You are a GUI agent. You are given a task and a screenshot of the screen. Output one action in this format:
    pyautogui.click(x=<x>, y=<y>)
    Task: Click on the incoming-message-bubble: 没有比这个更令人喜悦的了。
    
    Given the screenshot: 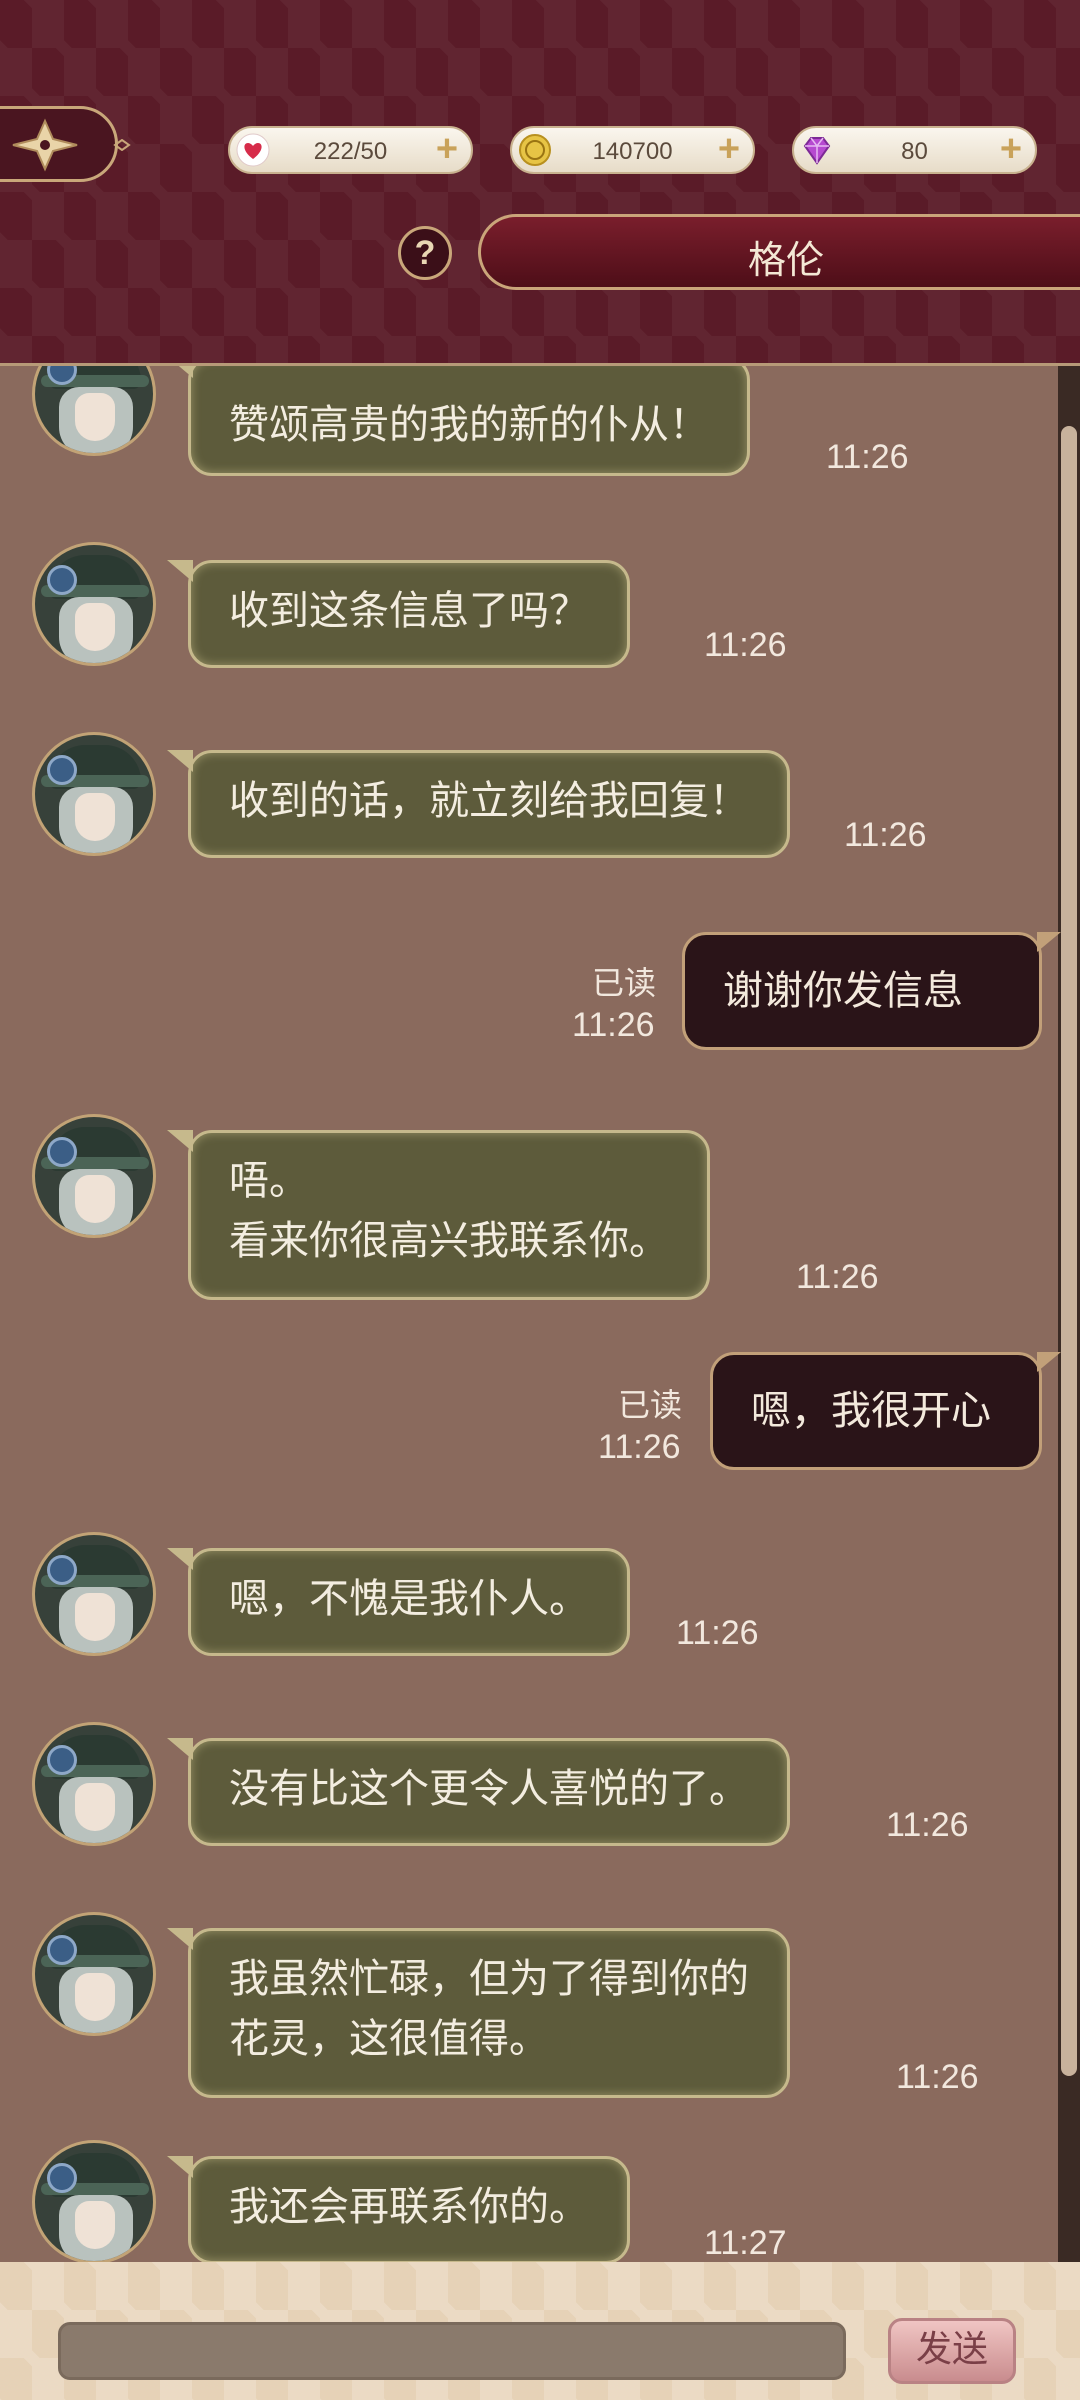 What is the action you would take?
    pyautogui.click(x=478, y=1792)
    